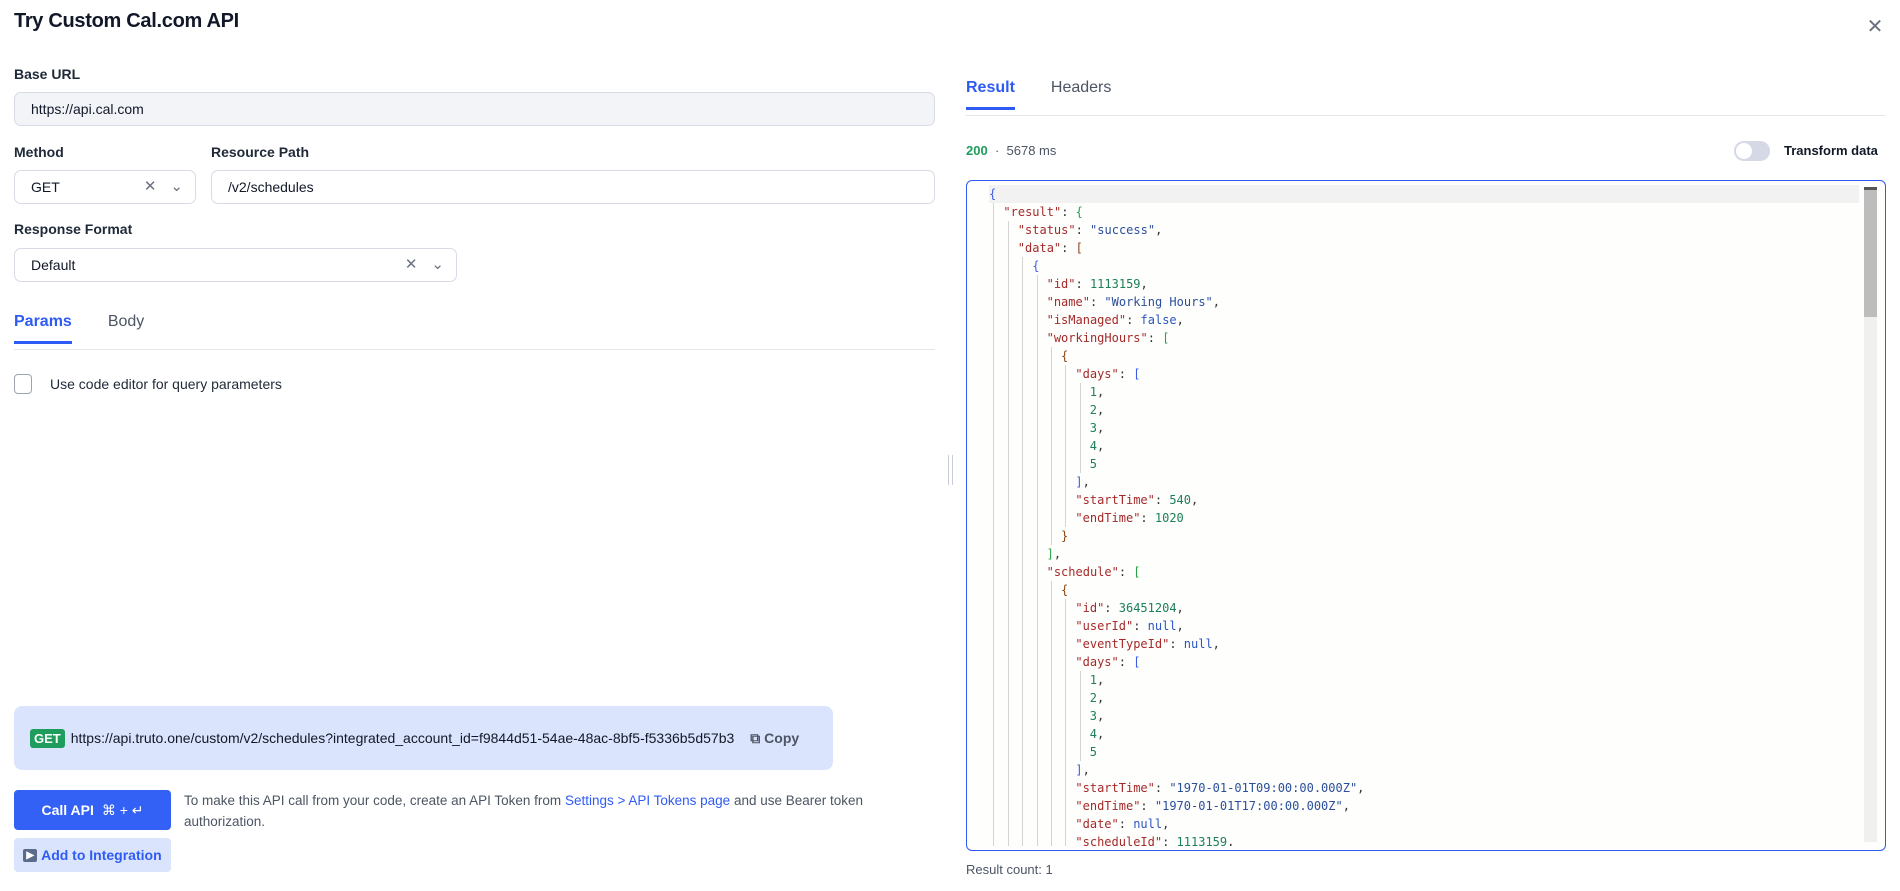  Describe the element at coordinates (235, 265) in the screenshot. I see `response-format-select: Default ✕ ⌄` at that location.